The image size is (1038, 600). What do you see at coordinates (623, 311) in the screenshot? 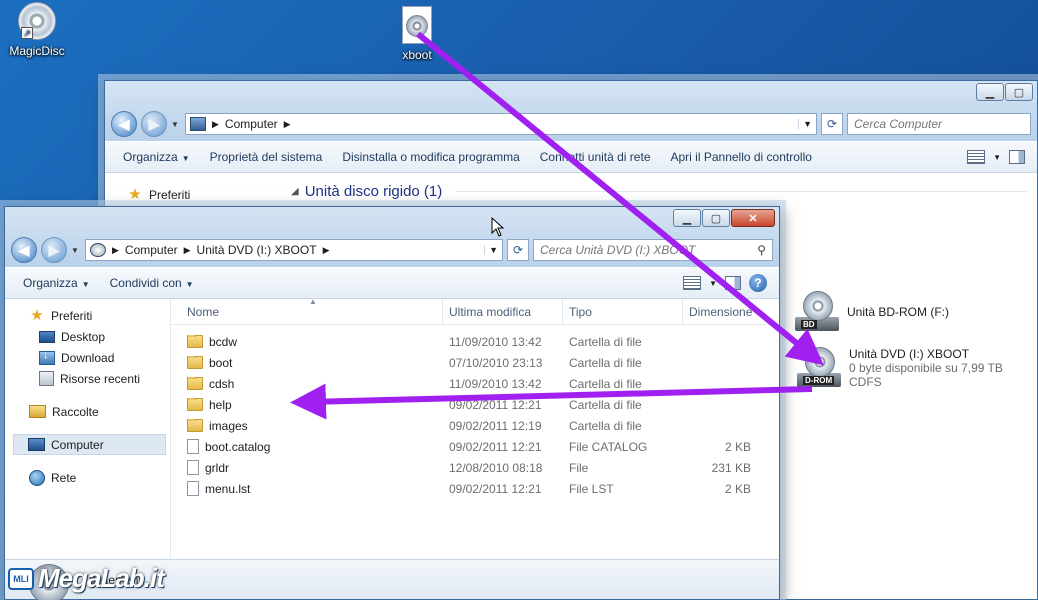
I see `column-type: Tipo` at bounding box center [623, 311].